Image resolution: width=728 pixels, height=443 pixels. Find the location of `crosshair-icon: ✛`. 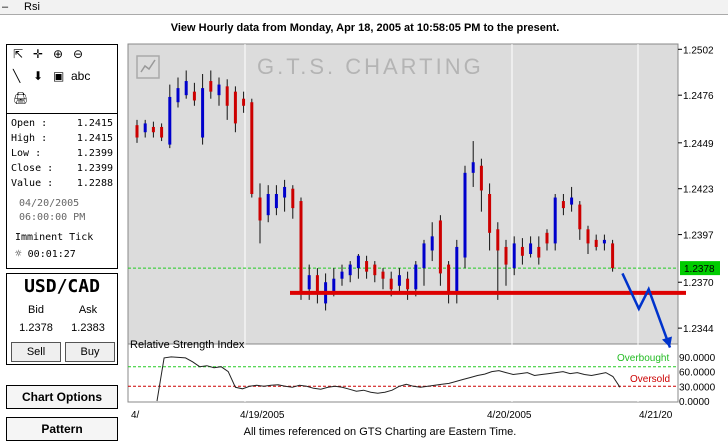

crosshair-icon: ✛ is located at coordinates (38, 54).